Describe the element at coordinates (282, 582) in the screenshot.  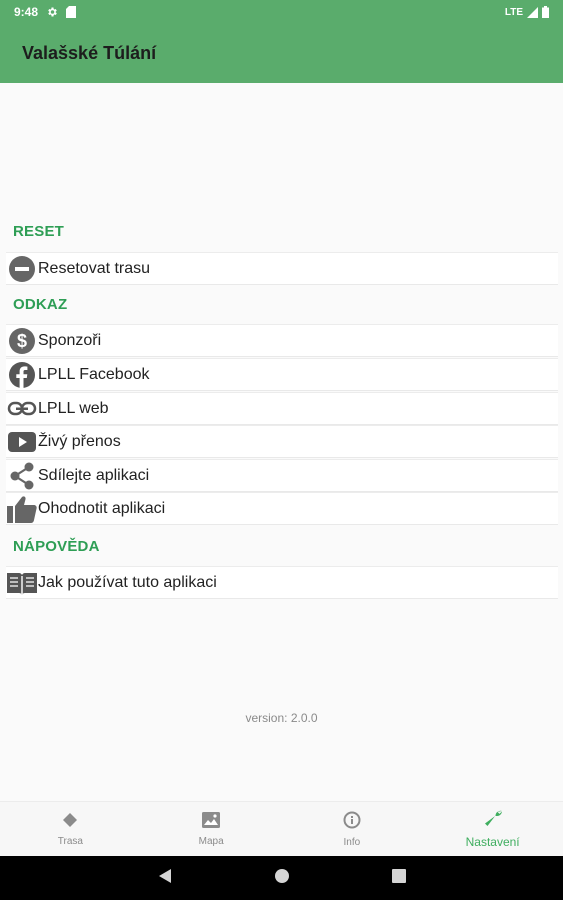
I see `settings-item-help: Jak používat tuto aplikaci` at that location.